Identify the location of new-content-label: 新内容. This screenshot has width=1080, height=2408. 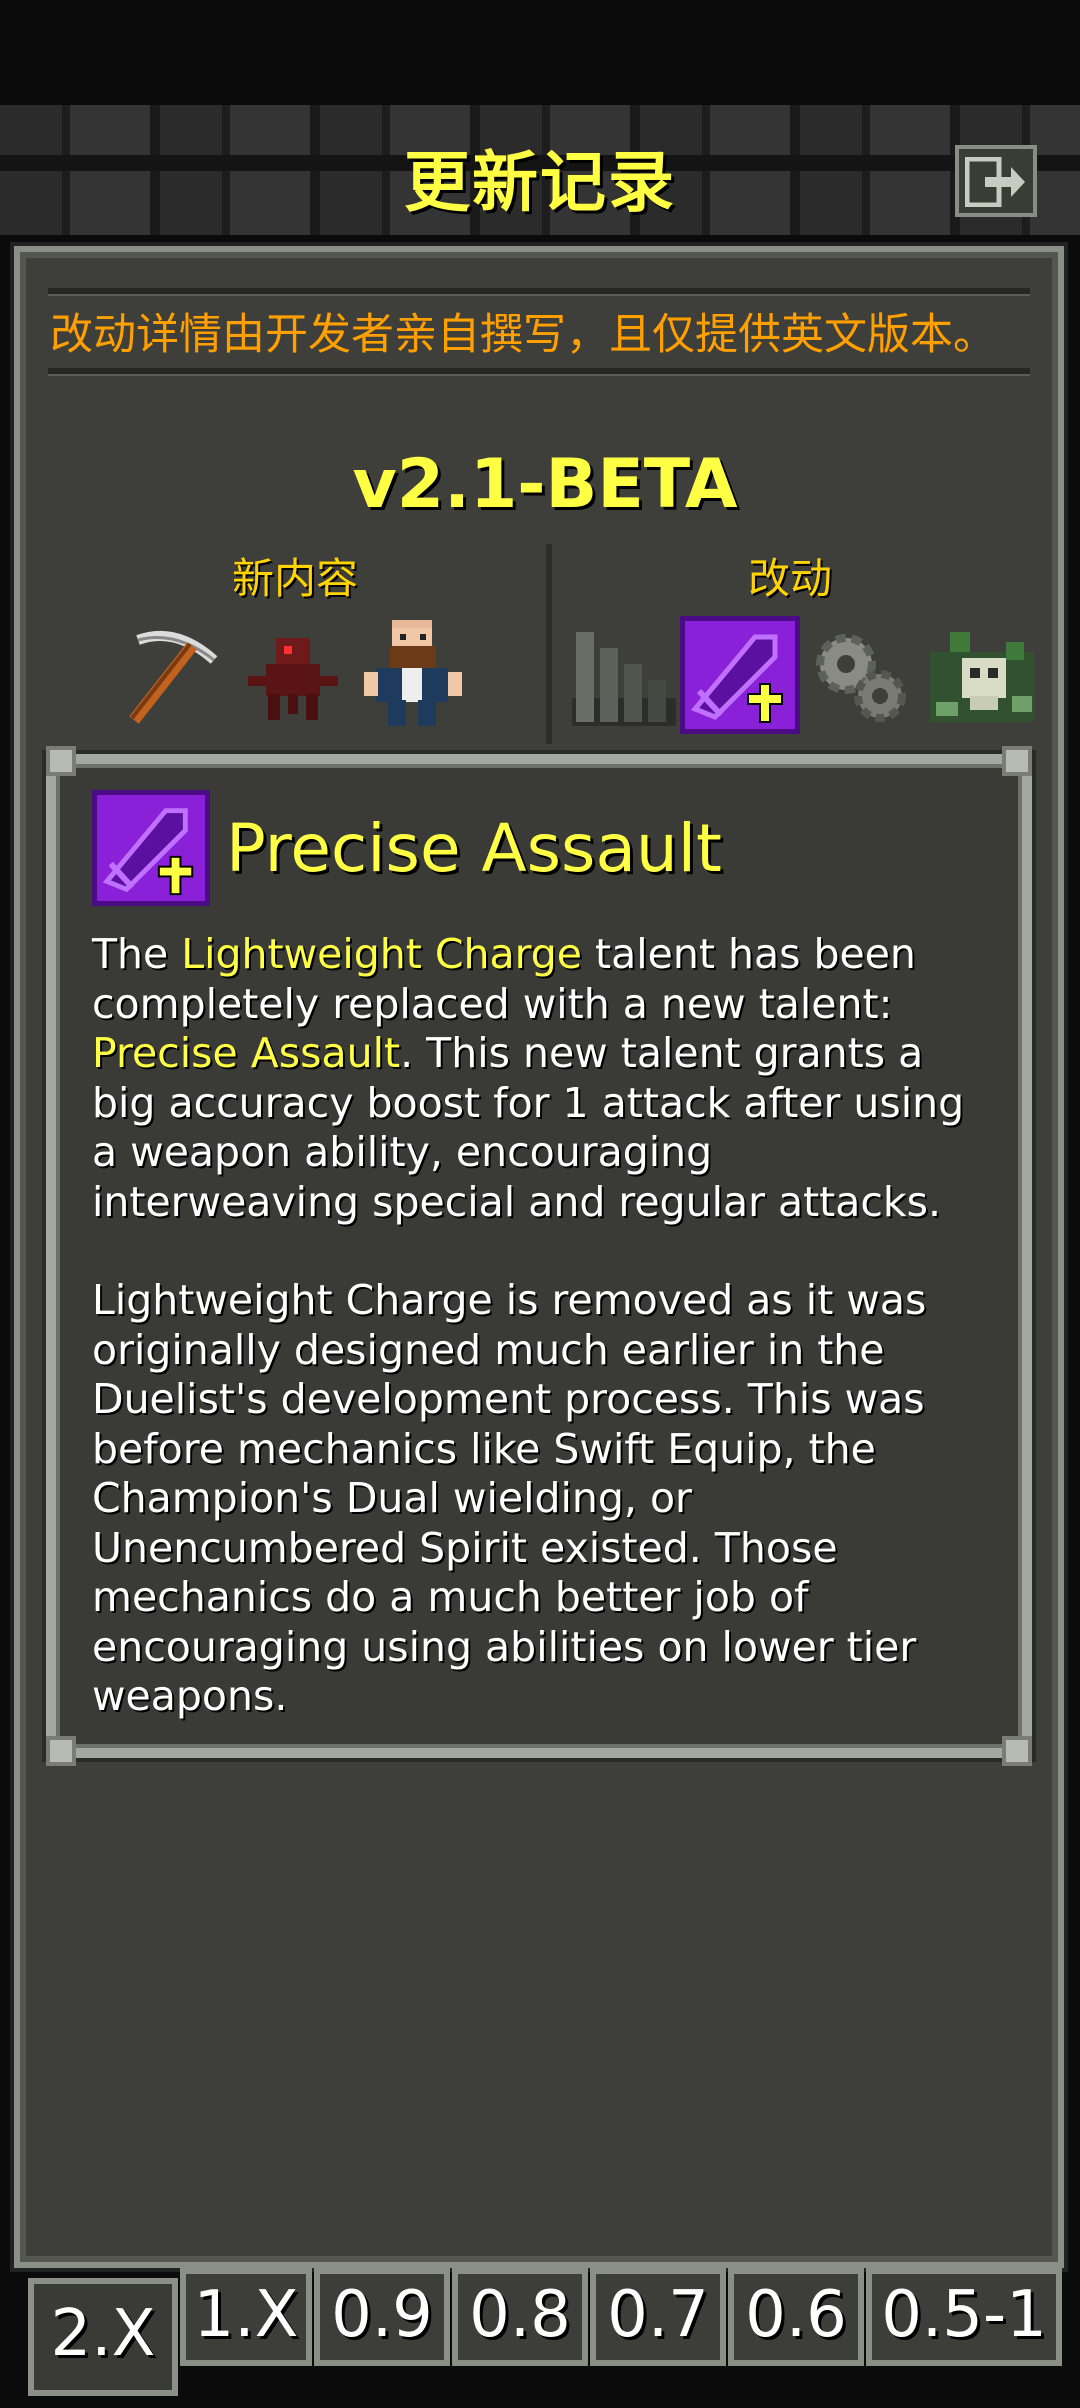
(295, 578).